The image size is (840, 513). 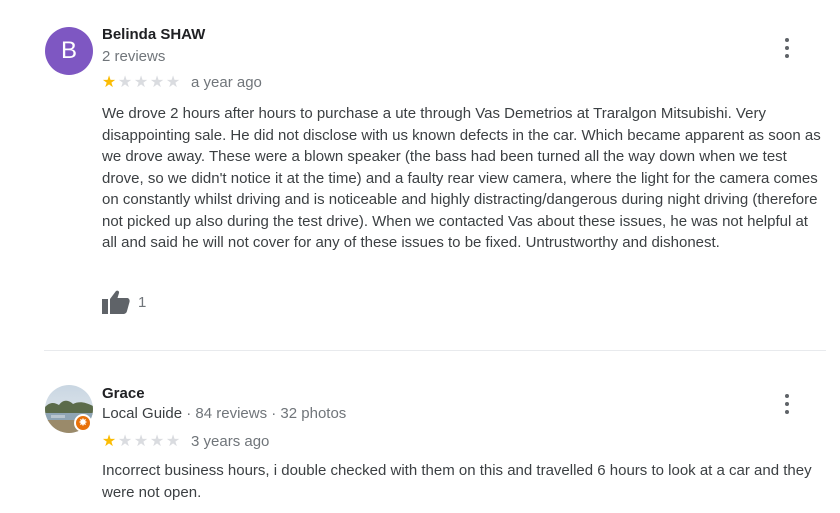 I want to click on rating-stars: ★ ★ ★ ★ ★ 3 years ago, so click(x=185, y=441).